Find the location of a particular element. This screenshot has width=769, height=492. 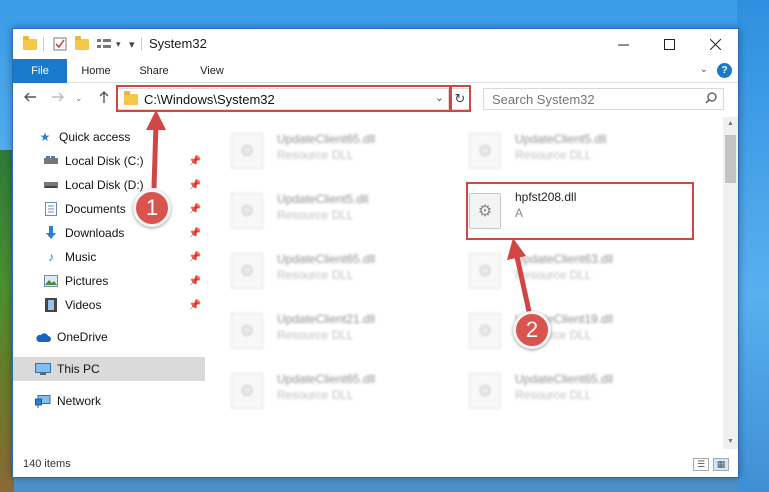

step-2-badge: 2 is located at coordinates (532, 330).